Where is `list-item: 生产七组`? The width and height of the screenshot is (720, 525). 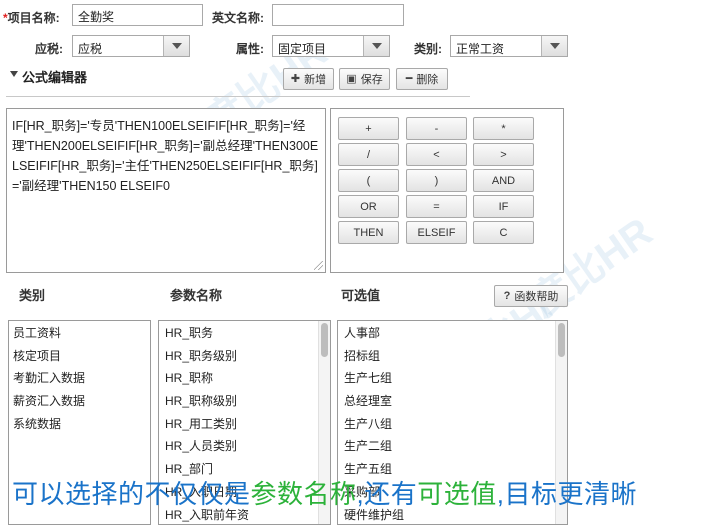 list-item: 生产七组 is located at coordinates (453, 378).